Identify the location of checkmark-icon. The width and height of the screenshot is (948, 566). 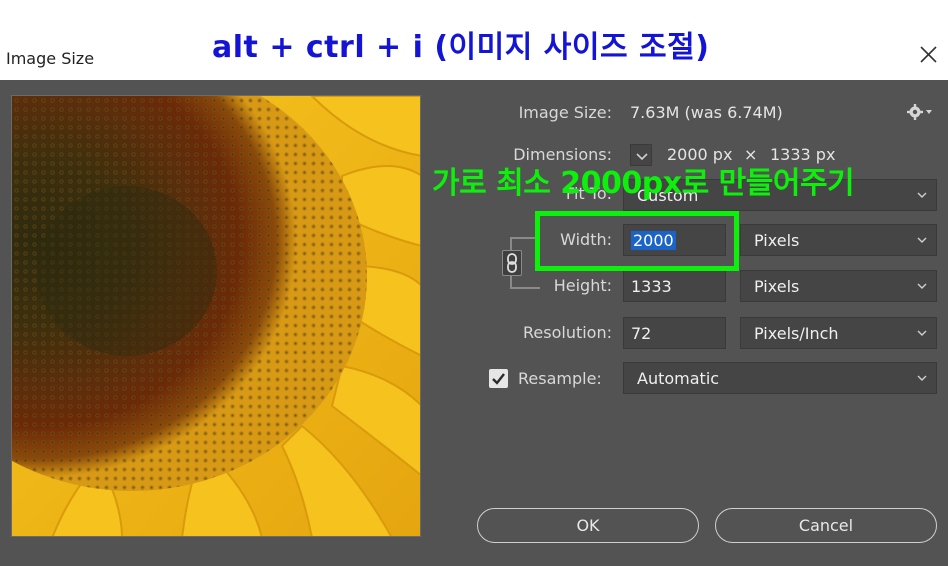
(498, 379).